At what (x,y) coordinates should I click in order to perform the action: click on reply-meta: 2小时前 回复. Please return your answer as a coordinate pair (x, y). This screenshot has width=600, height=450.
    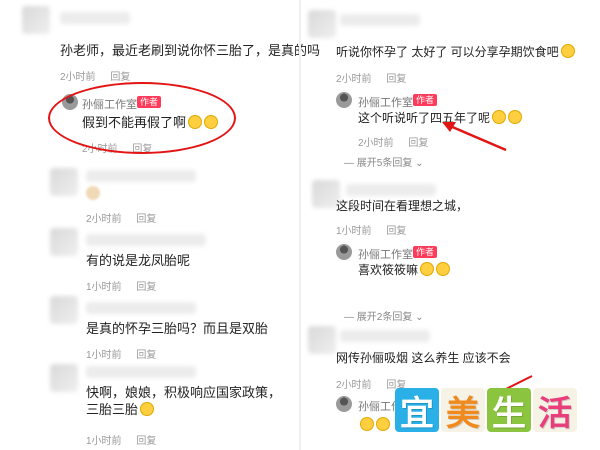
    Looking at the image, I should click on (399, 141).